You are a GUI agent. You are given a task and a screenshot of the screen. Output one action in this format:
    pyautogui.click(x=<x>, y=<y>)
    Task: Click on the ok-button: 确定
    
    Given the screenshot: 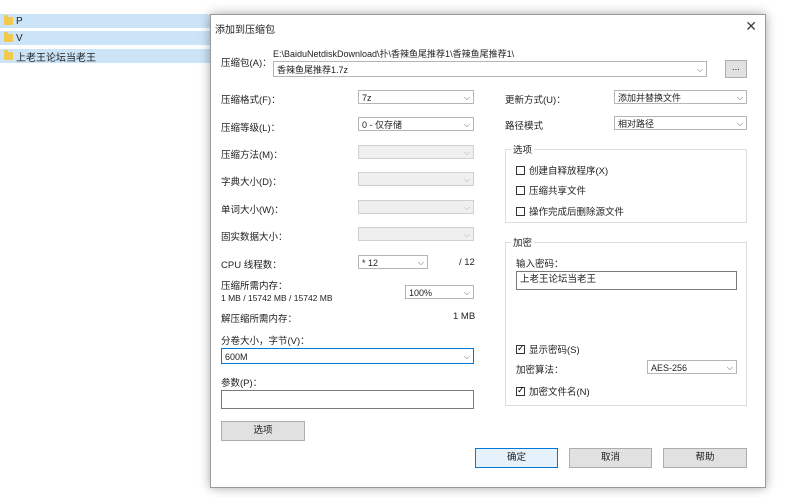 What is the action you would take?
    pyautogui.click(x=516, y=458)
    